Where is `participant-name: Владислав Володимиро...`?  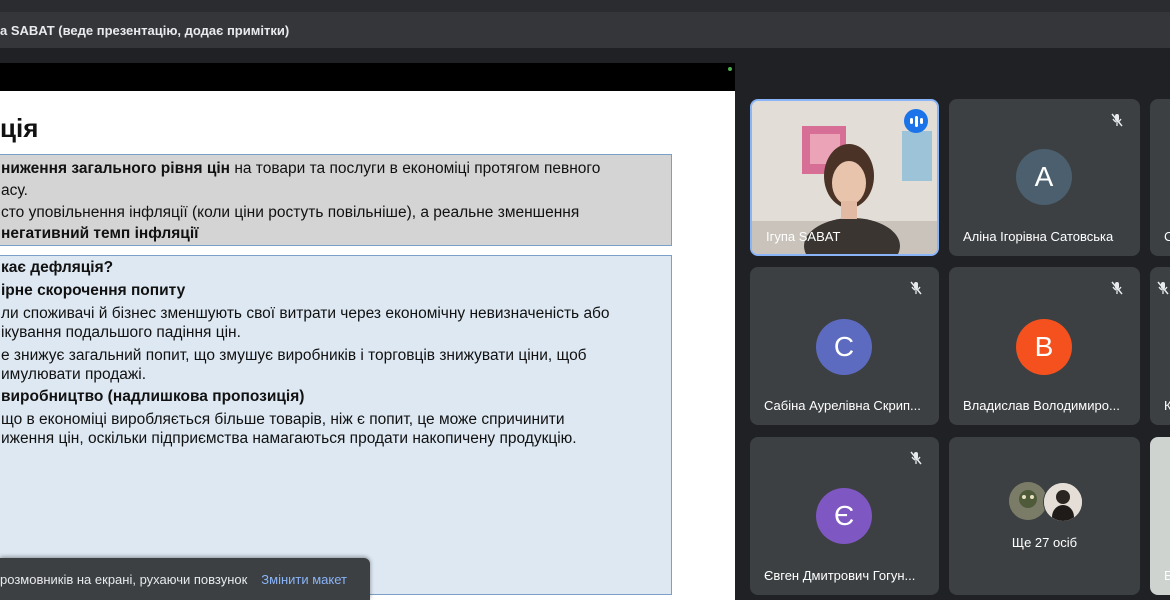
participant-name: Владислав Володимиро... is located at coordinates (1041, 405).